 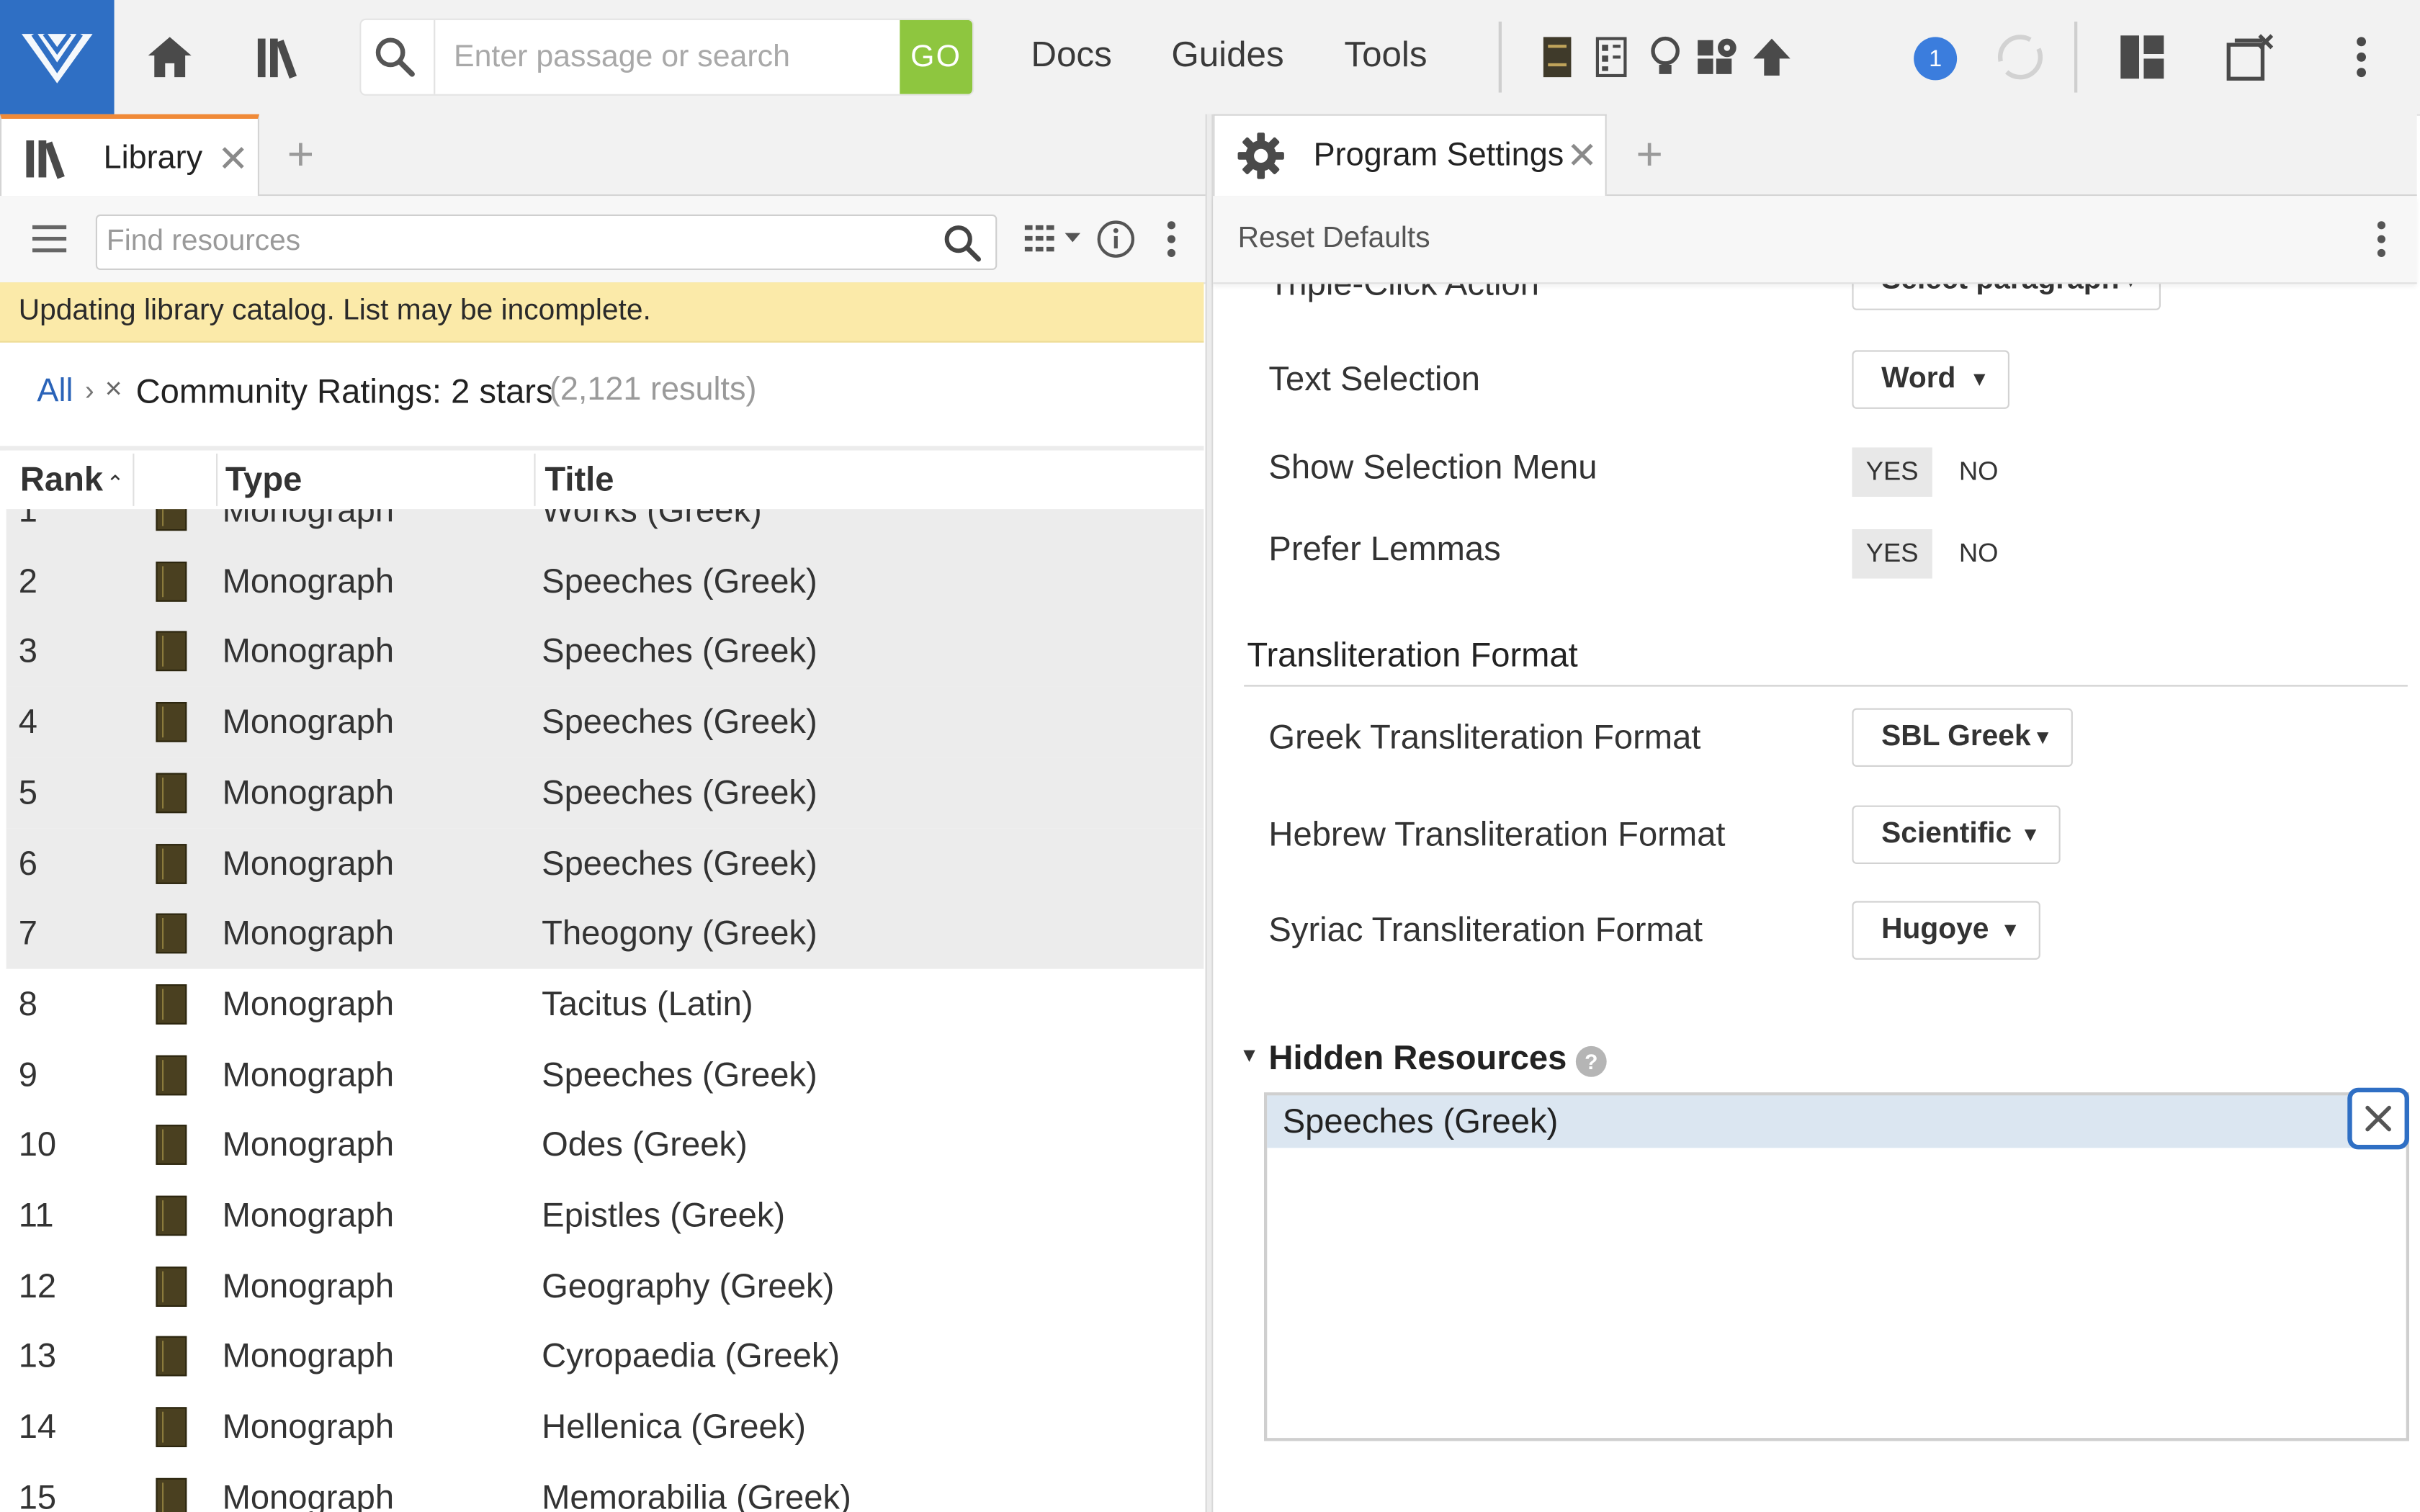 What do you see at coordinates (696, 1494) in the screenshot?
I see `title-cell: Memorabilia (Greek)` at bounding box center [696, 1494].